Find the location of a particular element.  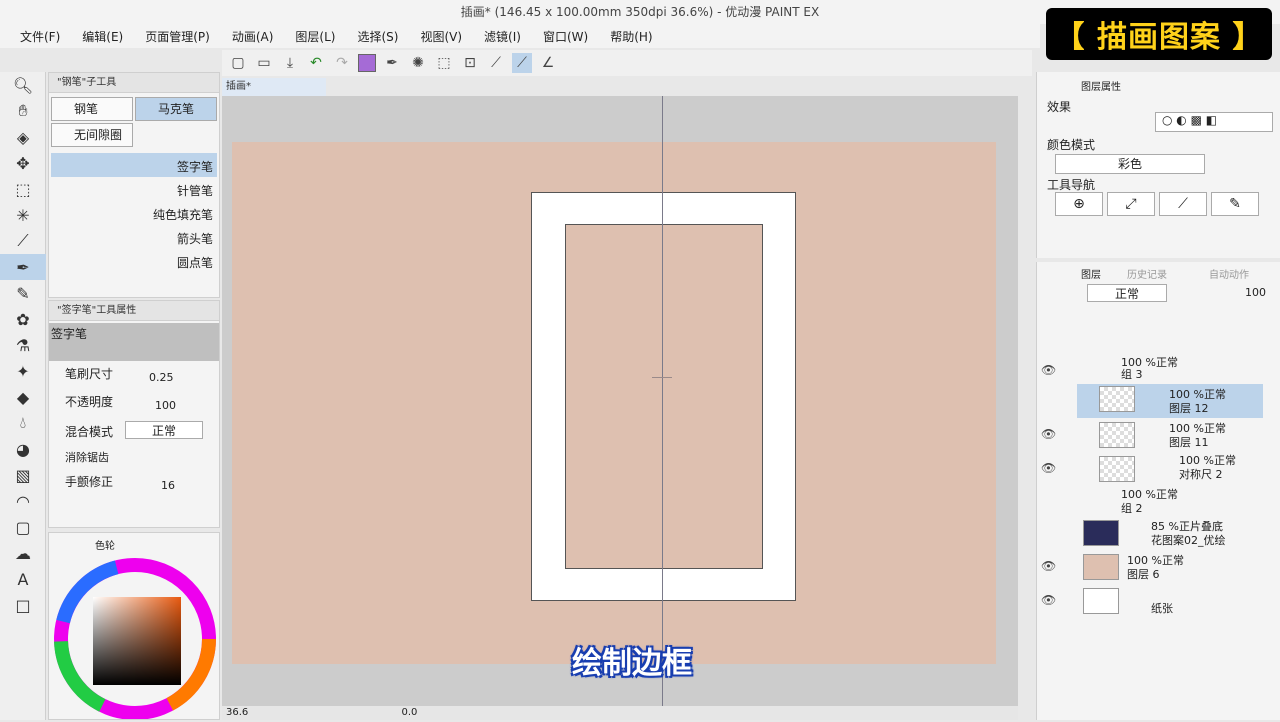

figure-icon: ◠ is located at coordinates (23, 501).